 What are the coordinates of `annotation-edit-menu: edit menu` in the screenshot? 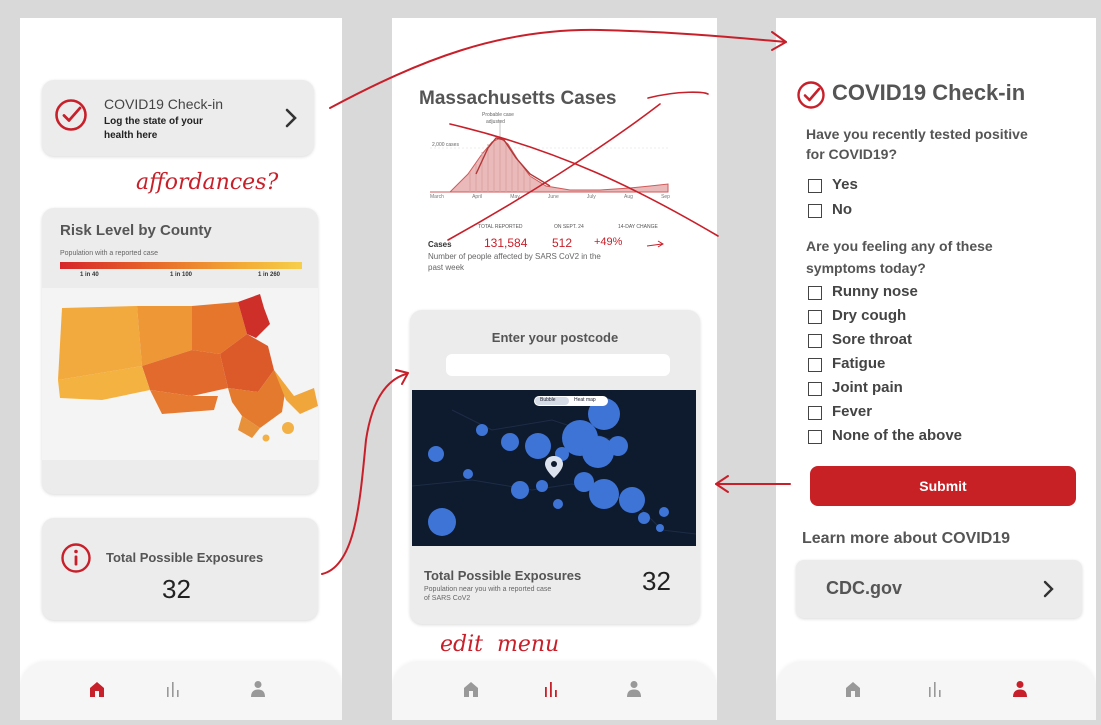 It's located at (500, 644).